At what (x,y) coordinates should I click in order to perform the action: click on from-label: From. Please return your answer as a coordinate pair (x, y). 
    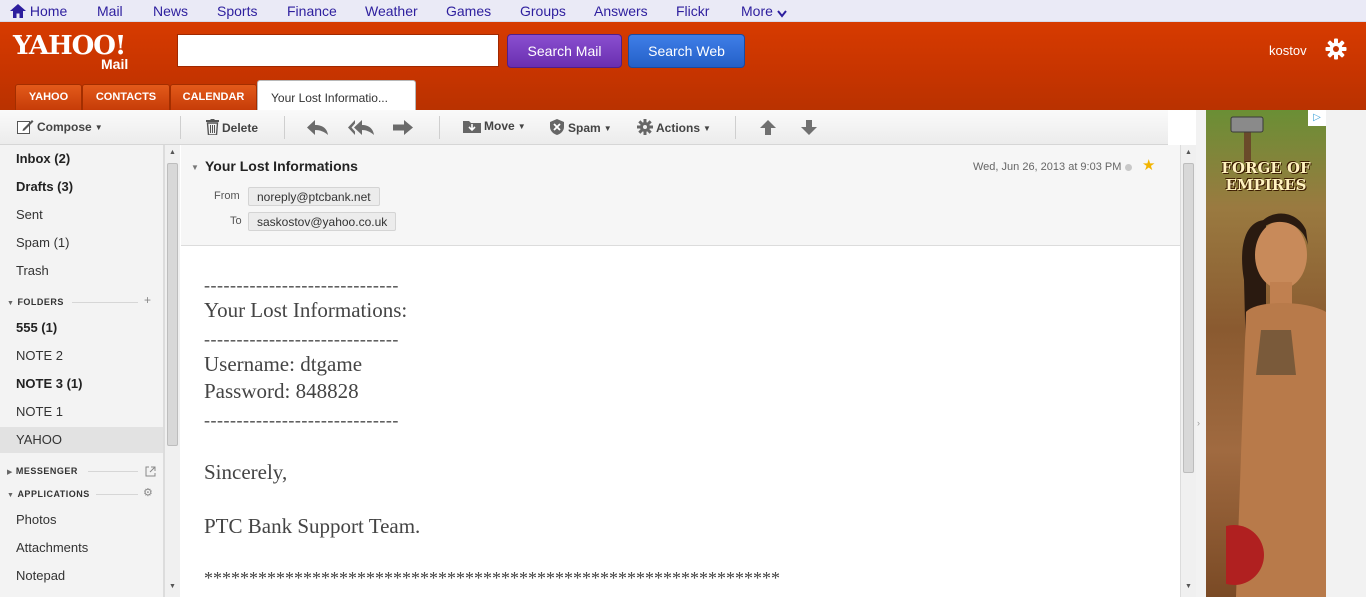
    Looking at the image, I should click on (227, 196).